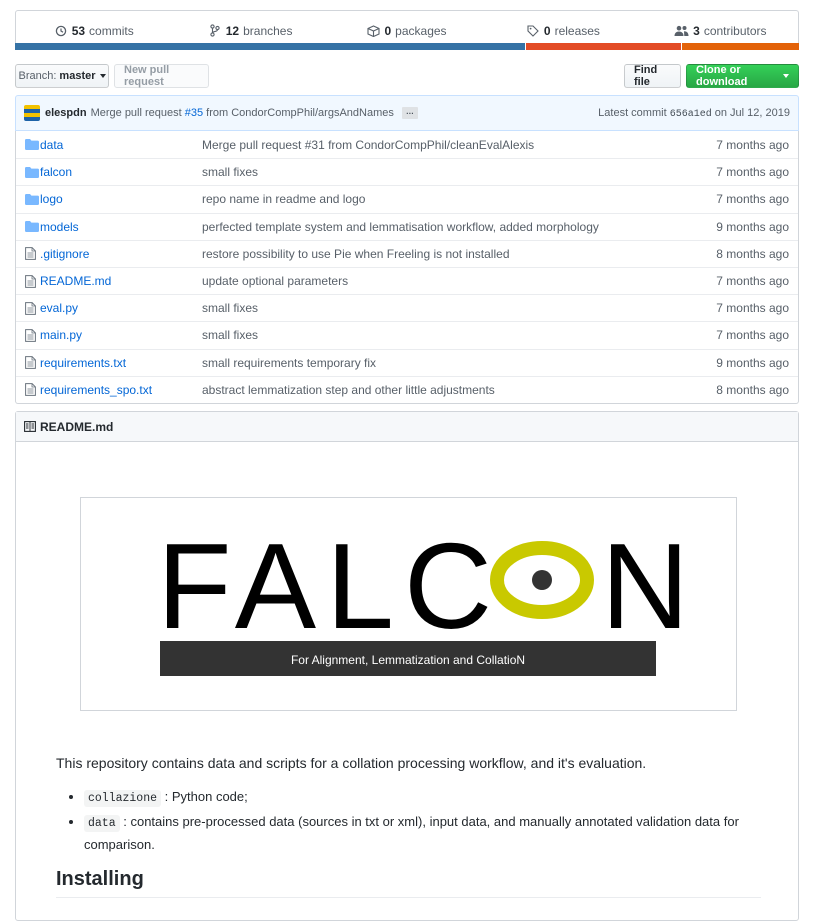 The width and height of the screenshot is (817, 921). I want to click on contributors-label: contributors, so click(735, 30).